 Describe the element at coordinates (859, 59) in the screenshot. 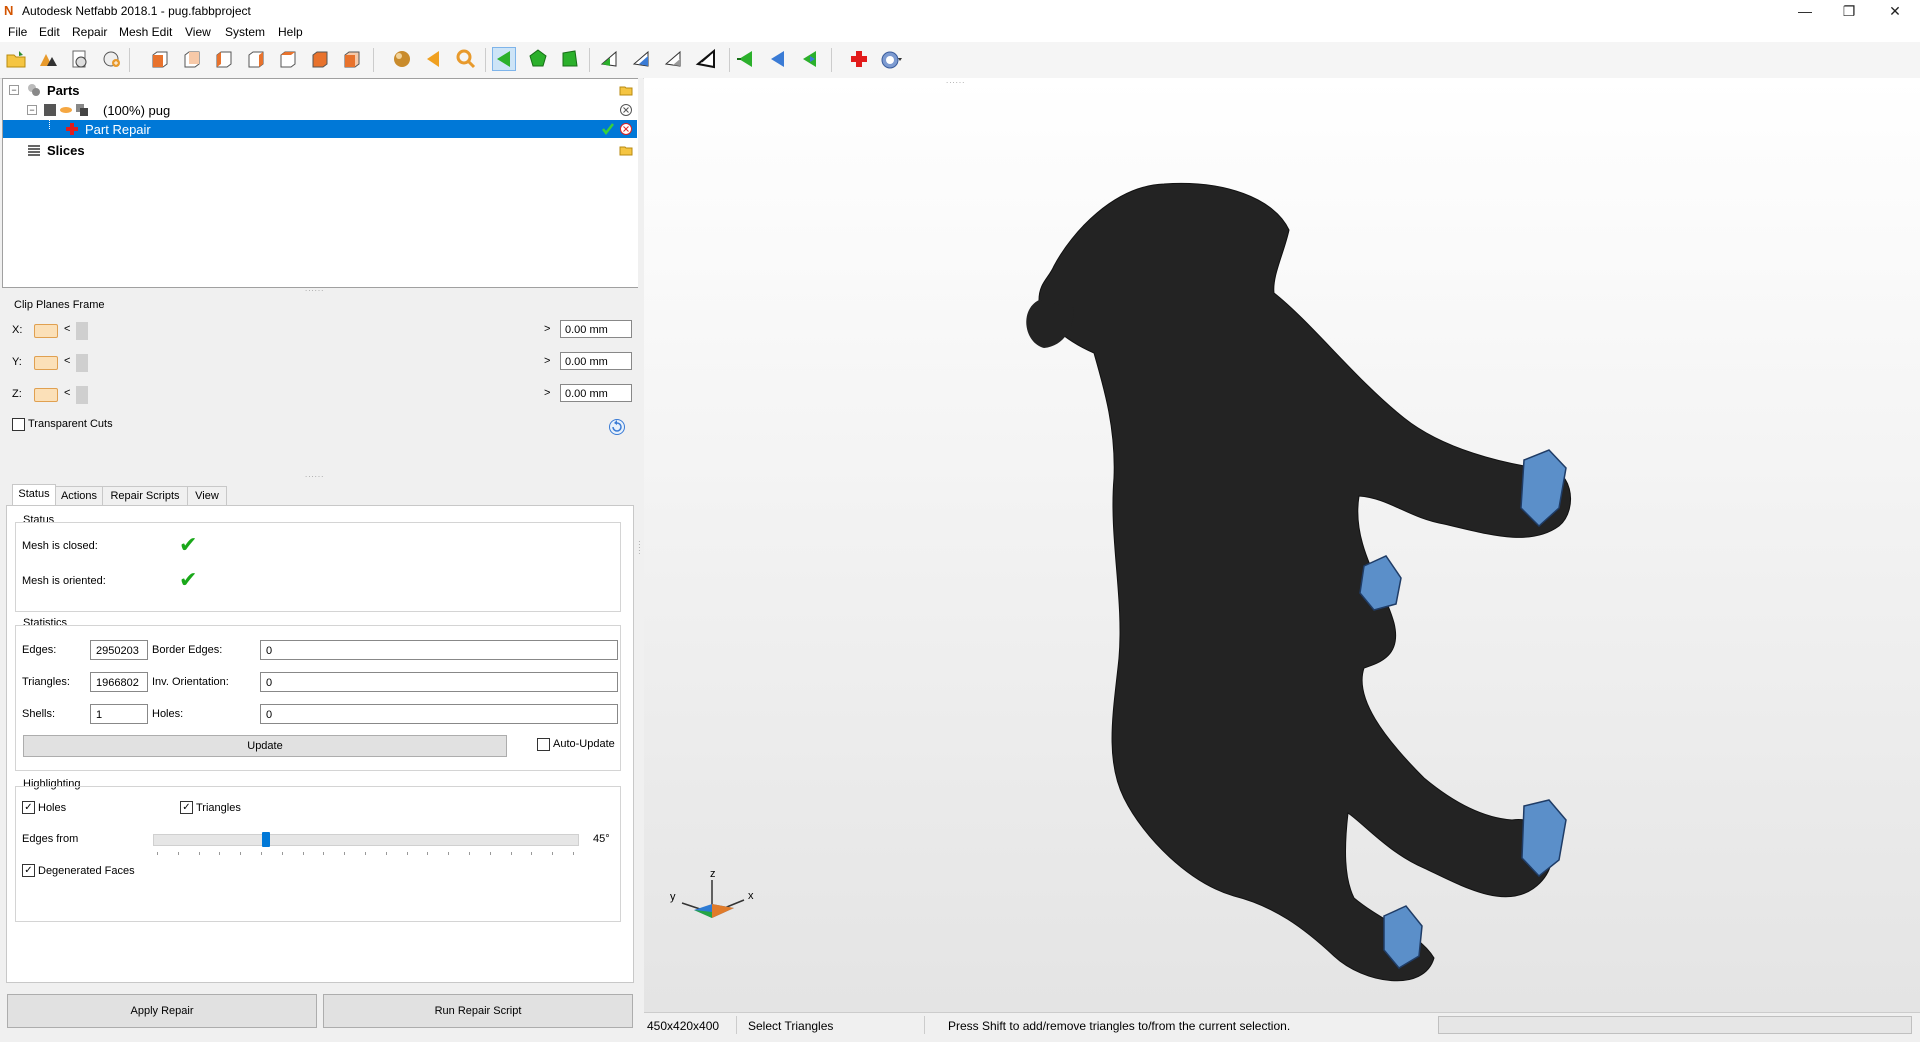

I see `repair-cross-icon` at that location.